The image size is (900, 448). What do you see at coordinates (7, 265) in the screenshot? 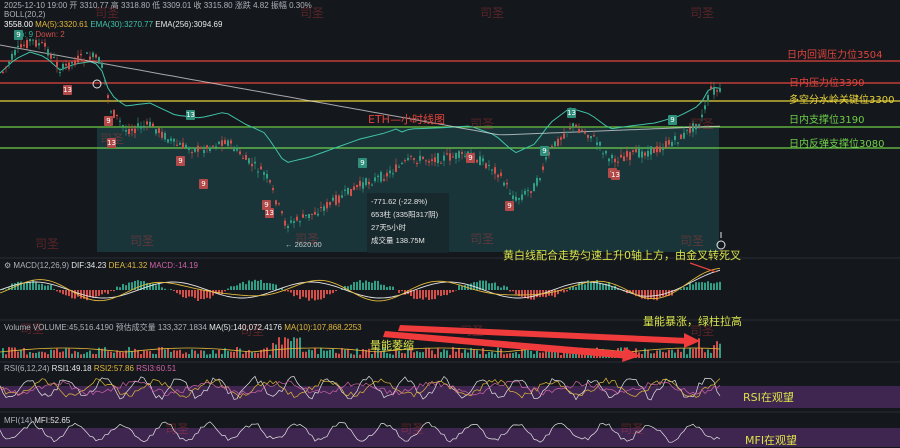
I see `macd-gear-icon: ⚙` at bounding box center [7, 265].